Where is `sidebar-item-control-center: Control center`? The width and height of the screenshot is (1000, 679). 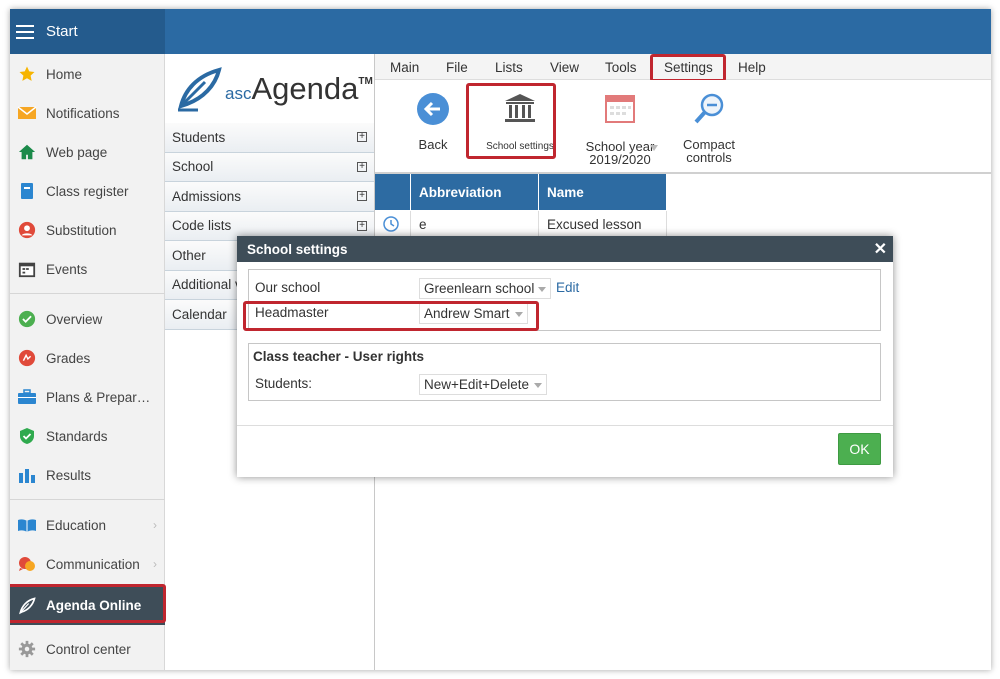
sidebar-item-control-center: Control center is located at coordinates (87, 649).